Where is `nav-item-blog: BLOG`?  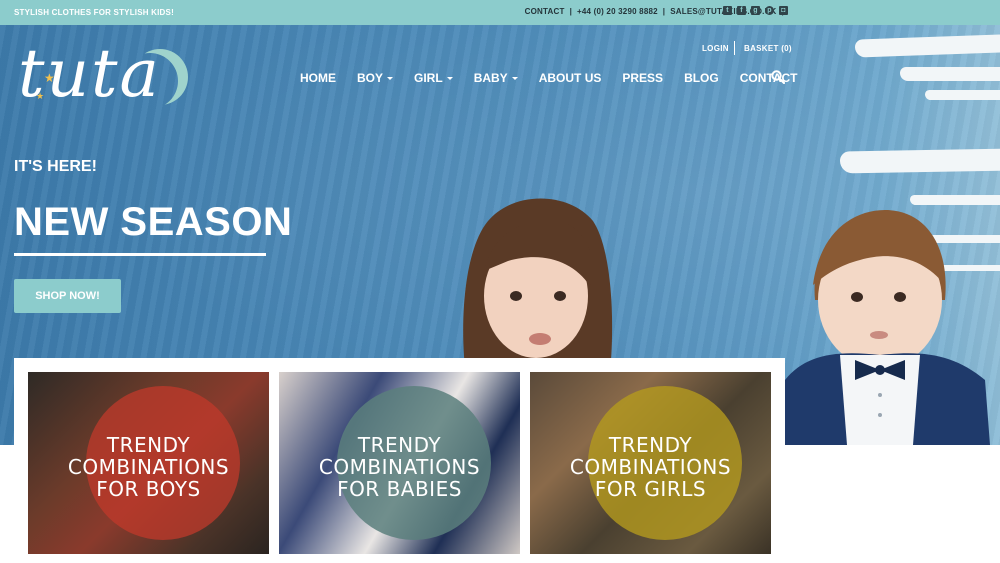
nav-item-blog: BLOG is located at coordinates (701, 78).